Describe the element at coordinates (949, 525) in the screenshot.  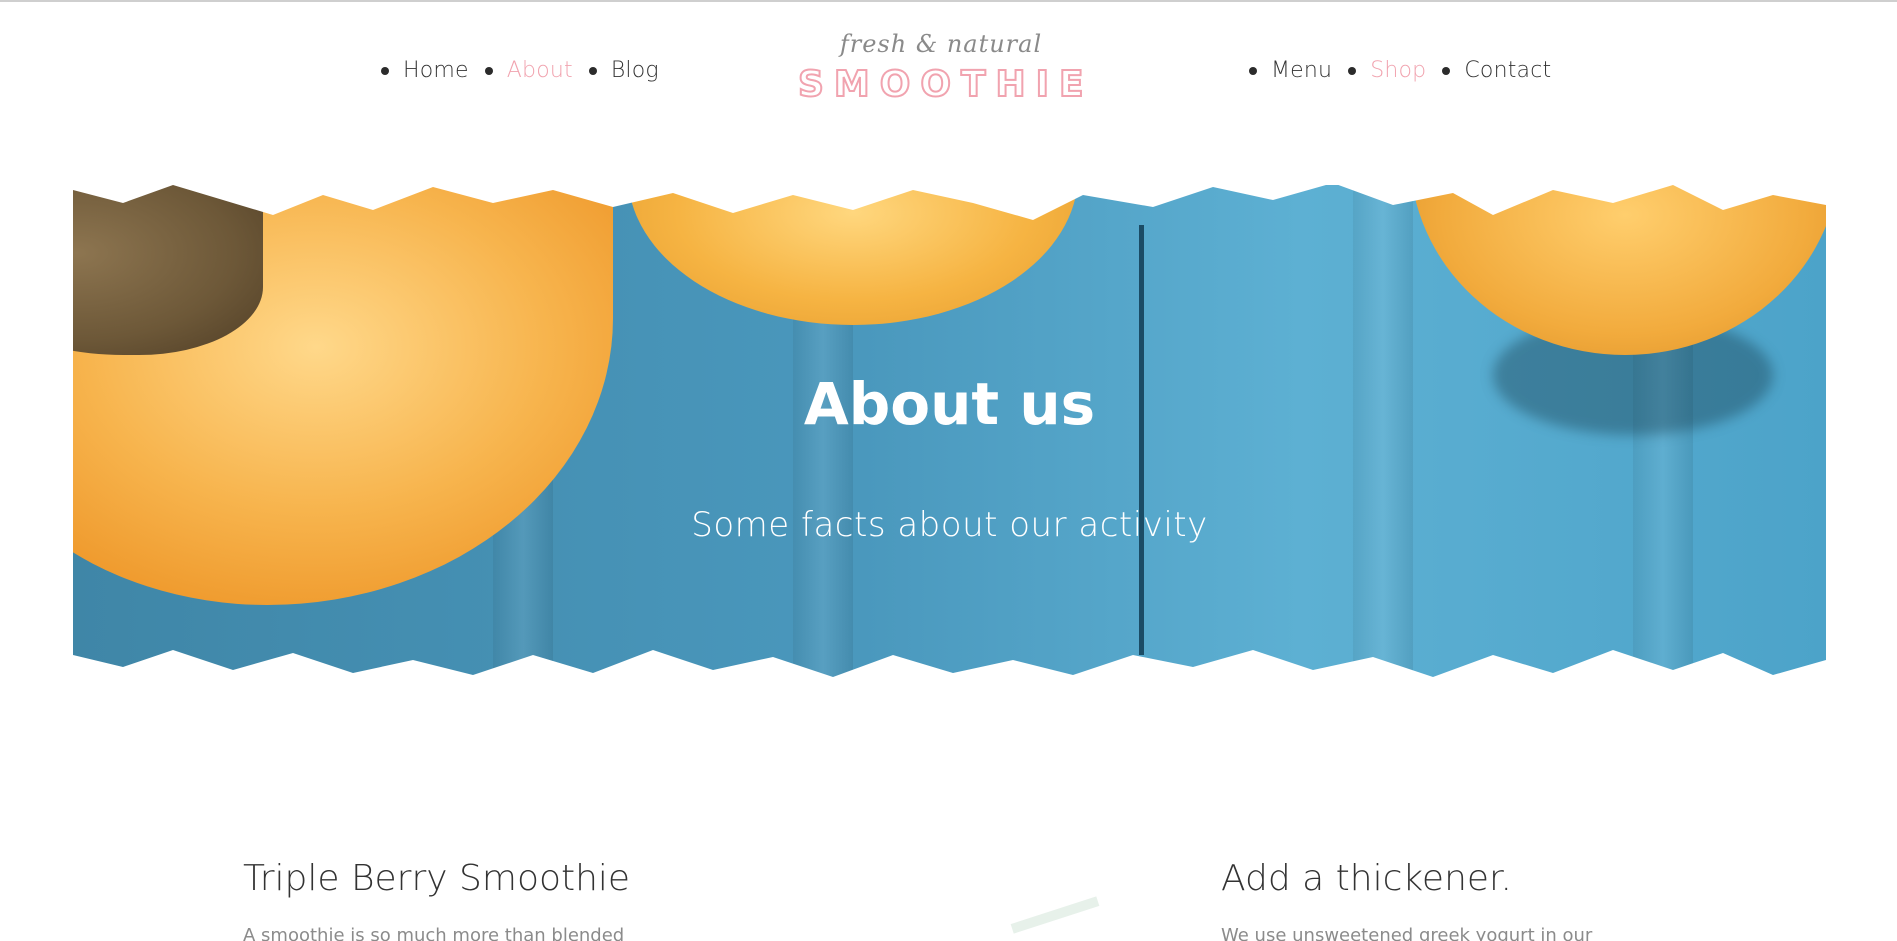
I see `hero-subtitle: Some facts about our activity` at that location.